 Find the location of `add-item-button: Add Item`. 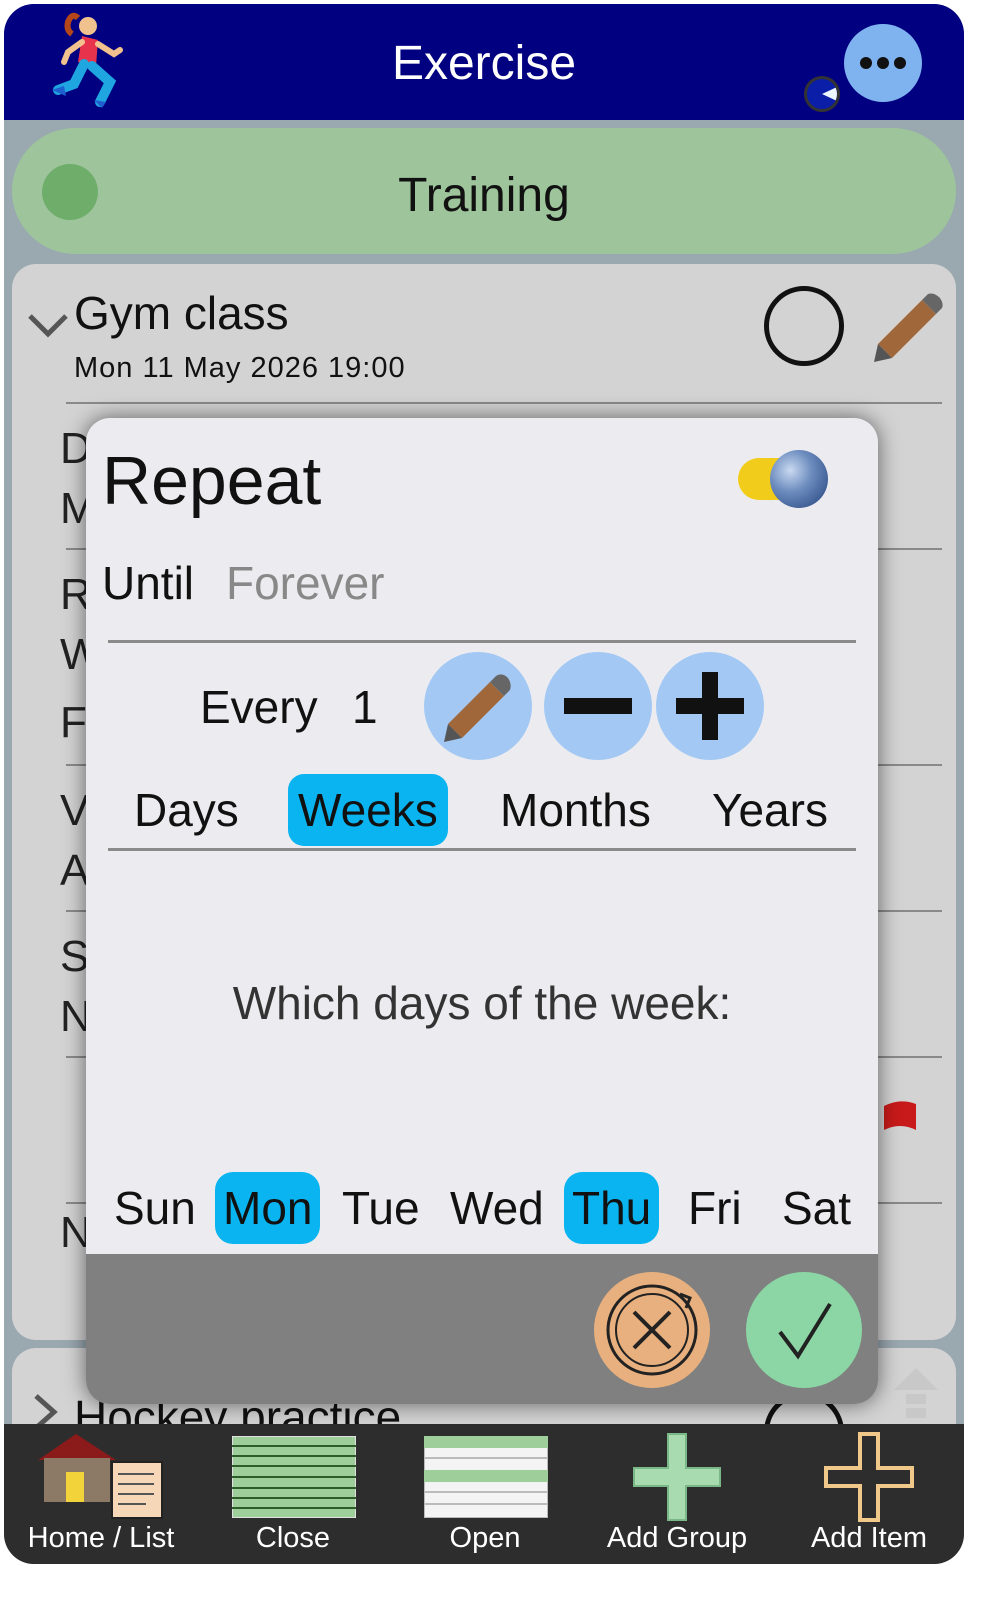

add-item-button: Add Item is located at coordinates (869, 1494).